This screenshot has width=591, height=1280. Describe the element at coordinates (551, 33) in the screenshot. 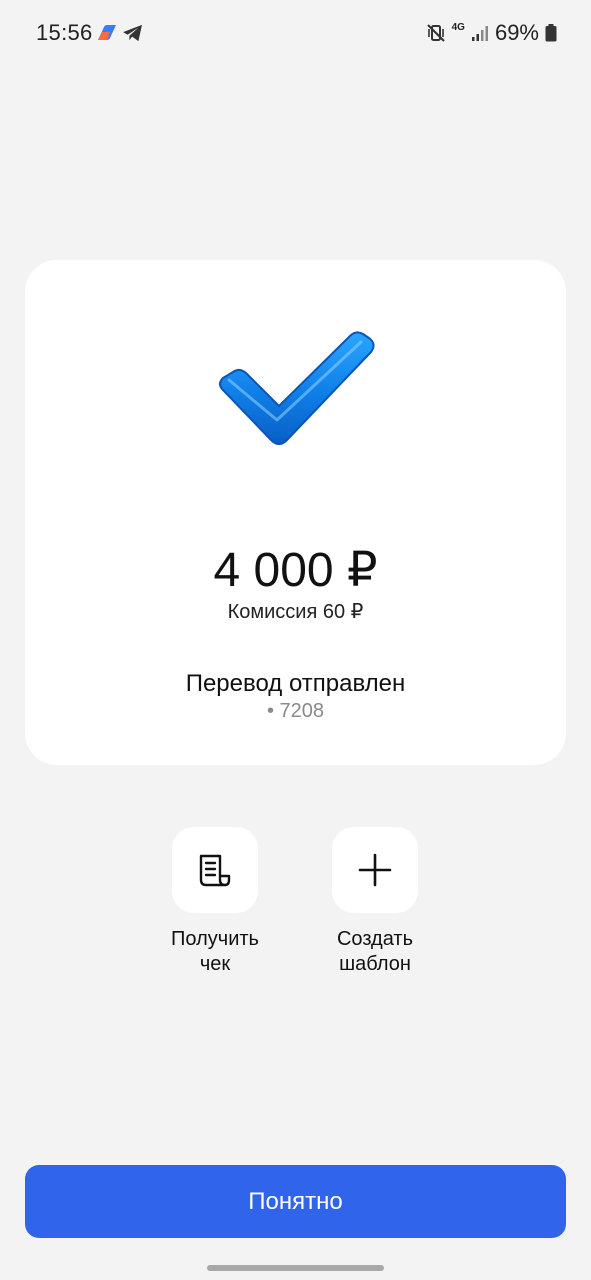

I see `battery-icon` at that location.